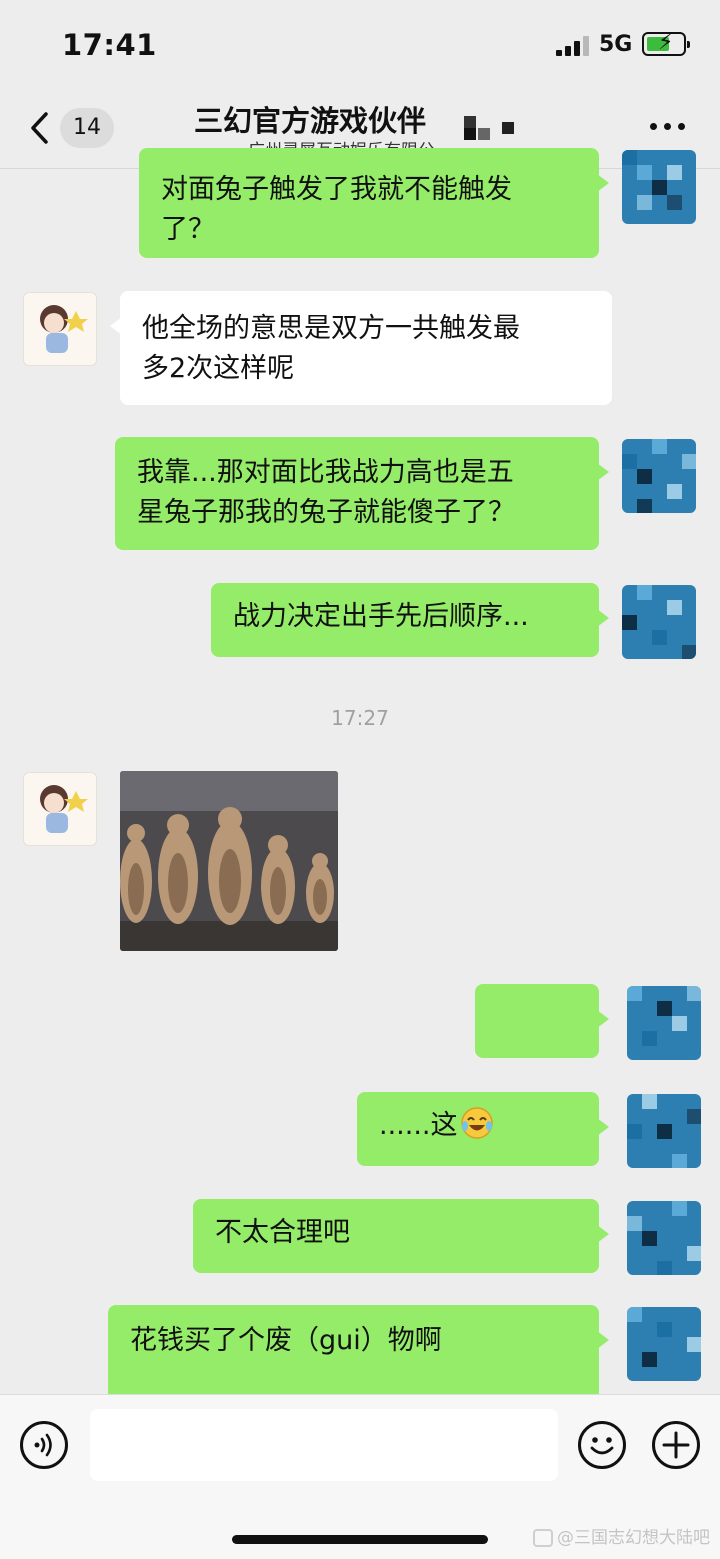  Describe the element at coordinates (360, 46) in the screenshot. I see `status-bar: 17:41 5G ⚡` at that location.